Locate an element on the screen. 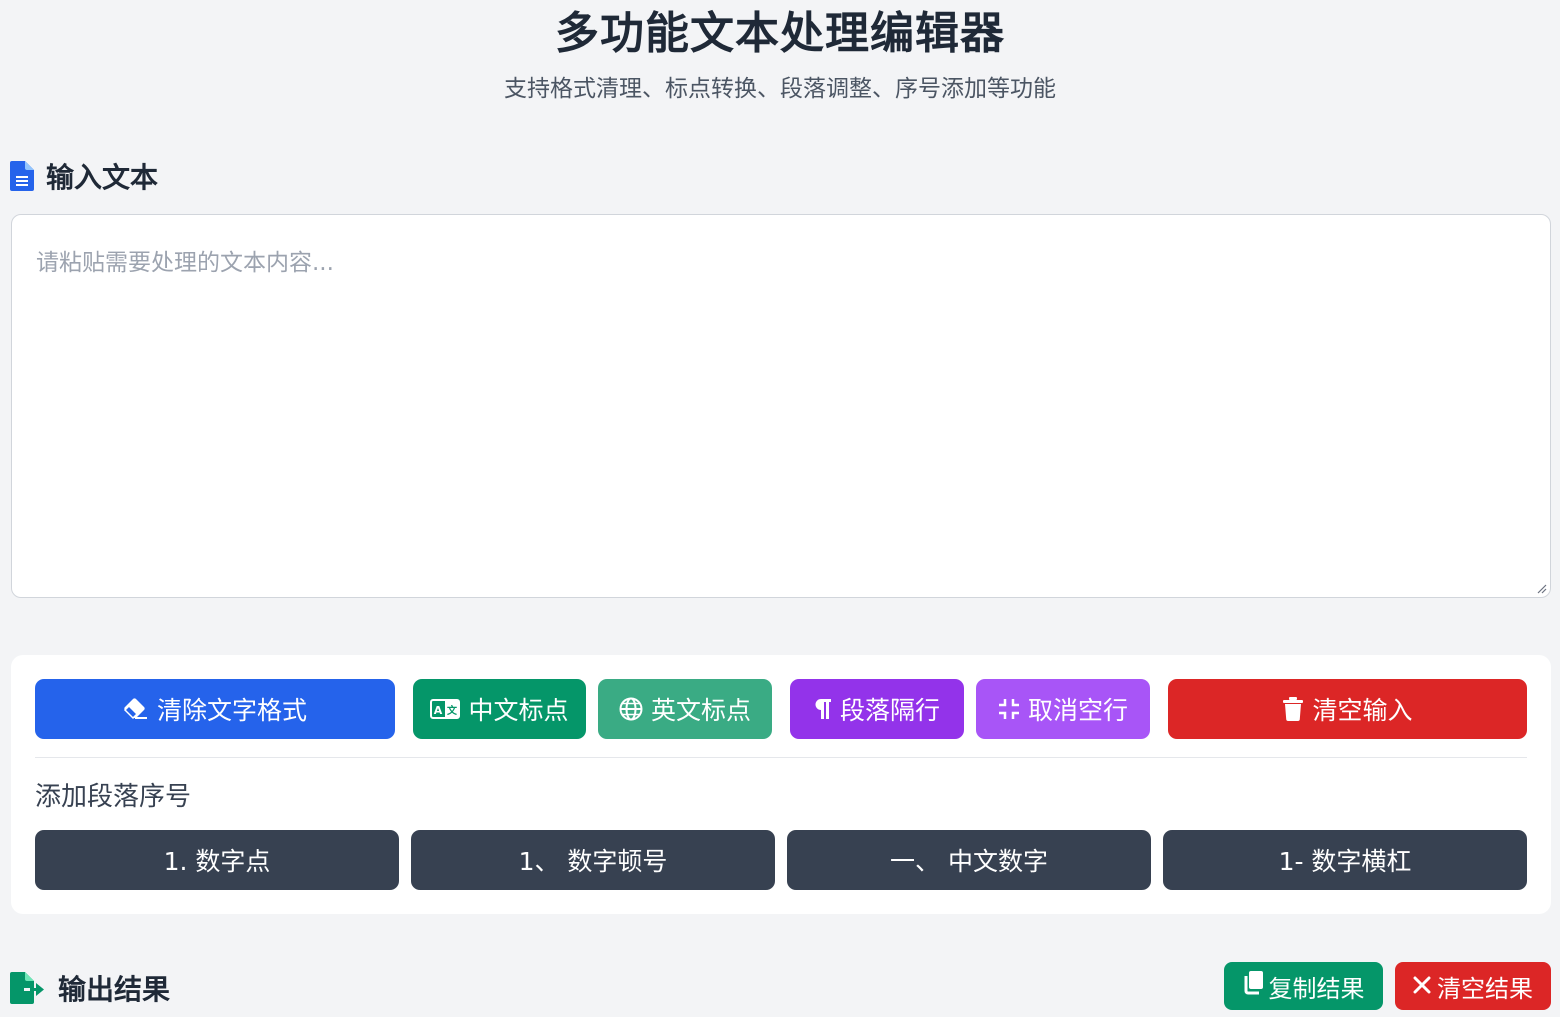 The image size is (1560, 1017). numbering-chinese-label: 一、 中文数字 is located at coordinates (969, 861).